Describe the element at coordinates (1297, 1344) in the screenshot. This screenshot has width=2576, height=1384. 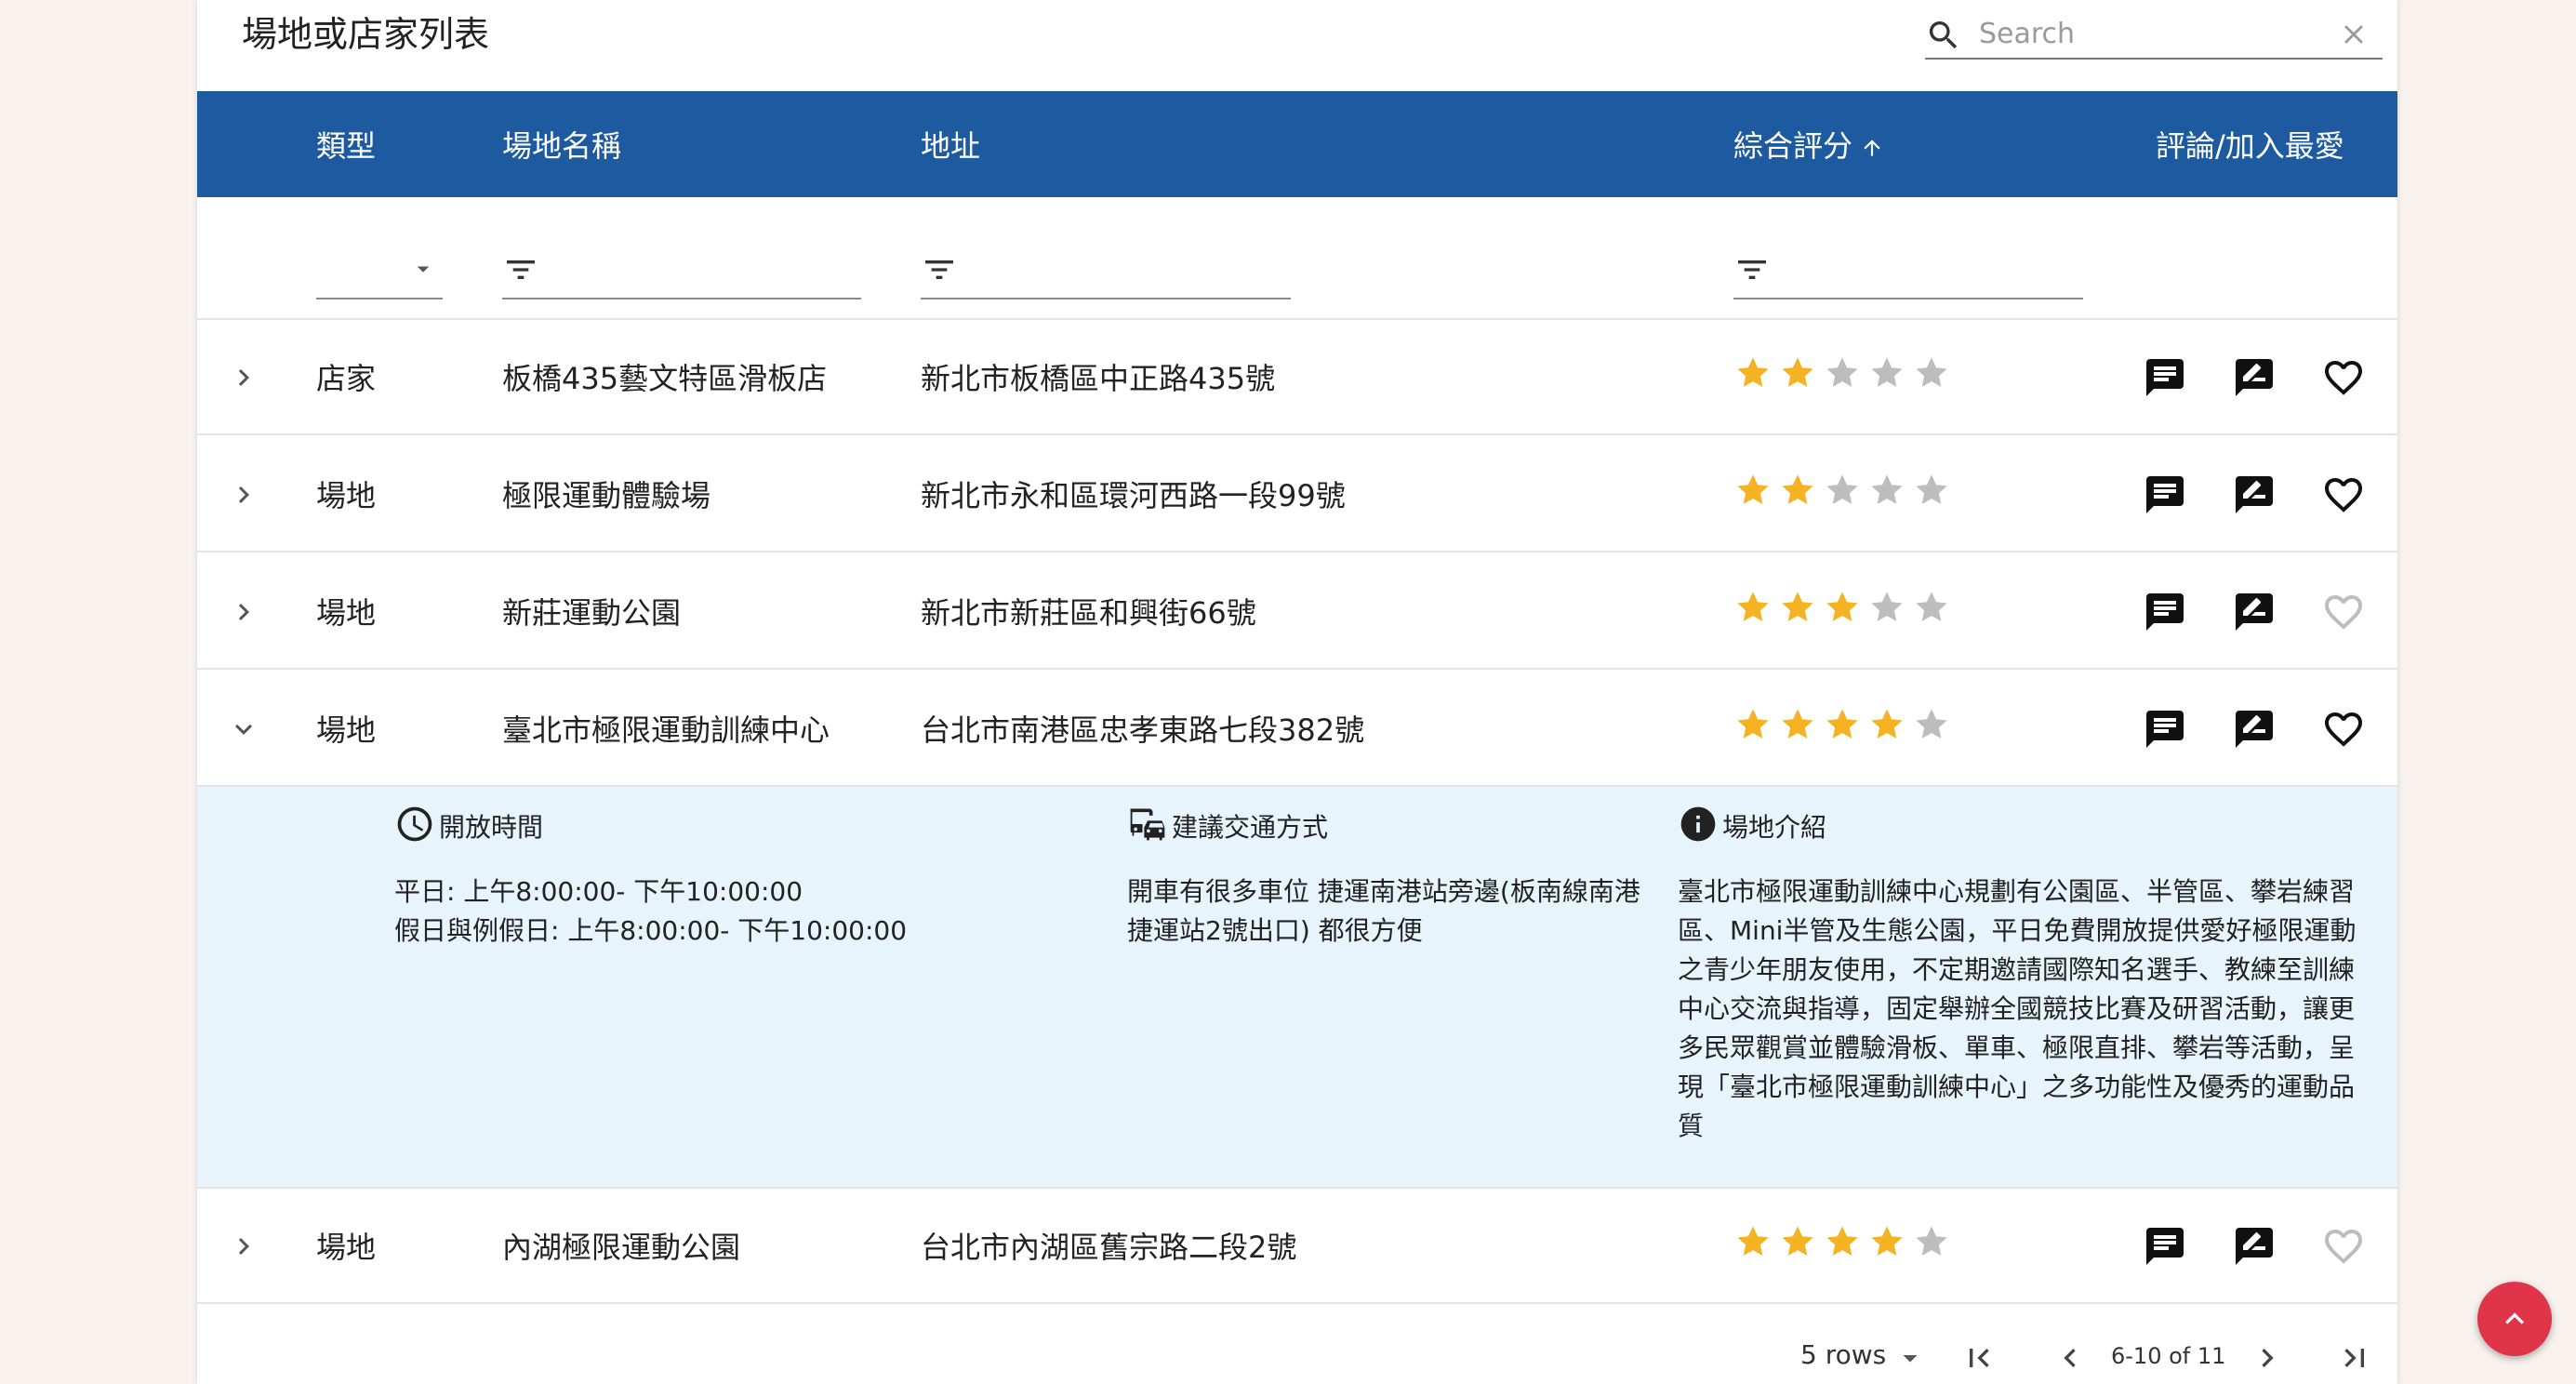
I see `pagination-bar: 5 rows 6-10 of 11` at that location.